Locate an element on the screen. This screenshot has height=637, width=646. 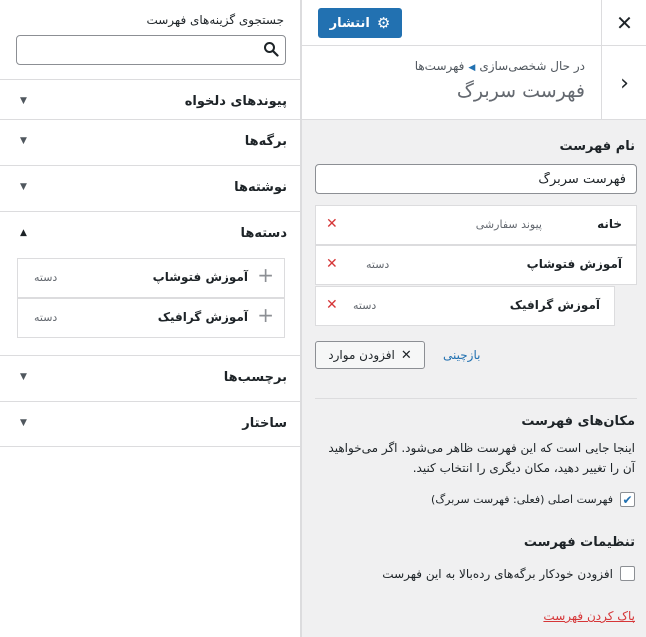
close-button: ✕ is located at coordinates (623, 23).